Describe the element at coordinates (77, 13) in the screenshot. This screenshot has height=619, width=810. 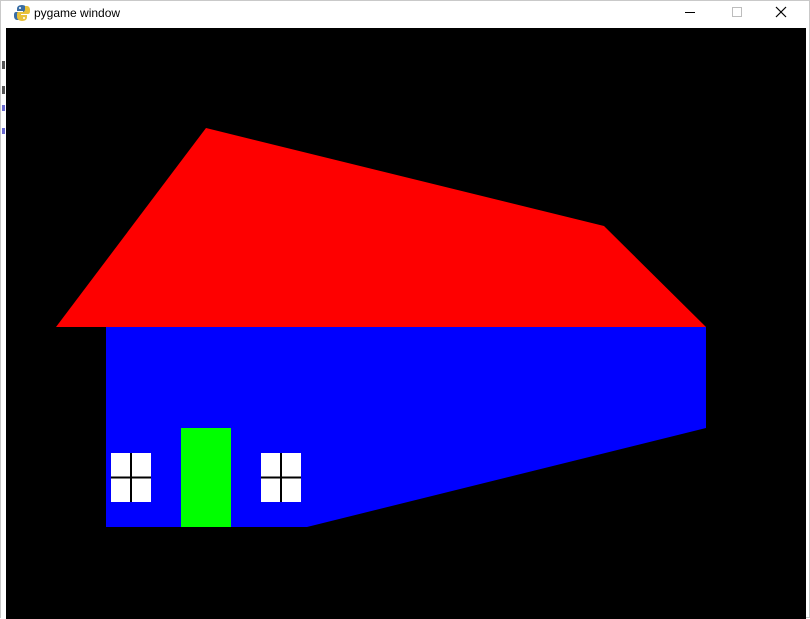
I see `window-title: pygame window` at that location.